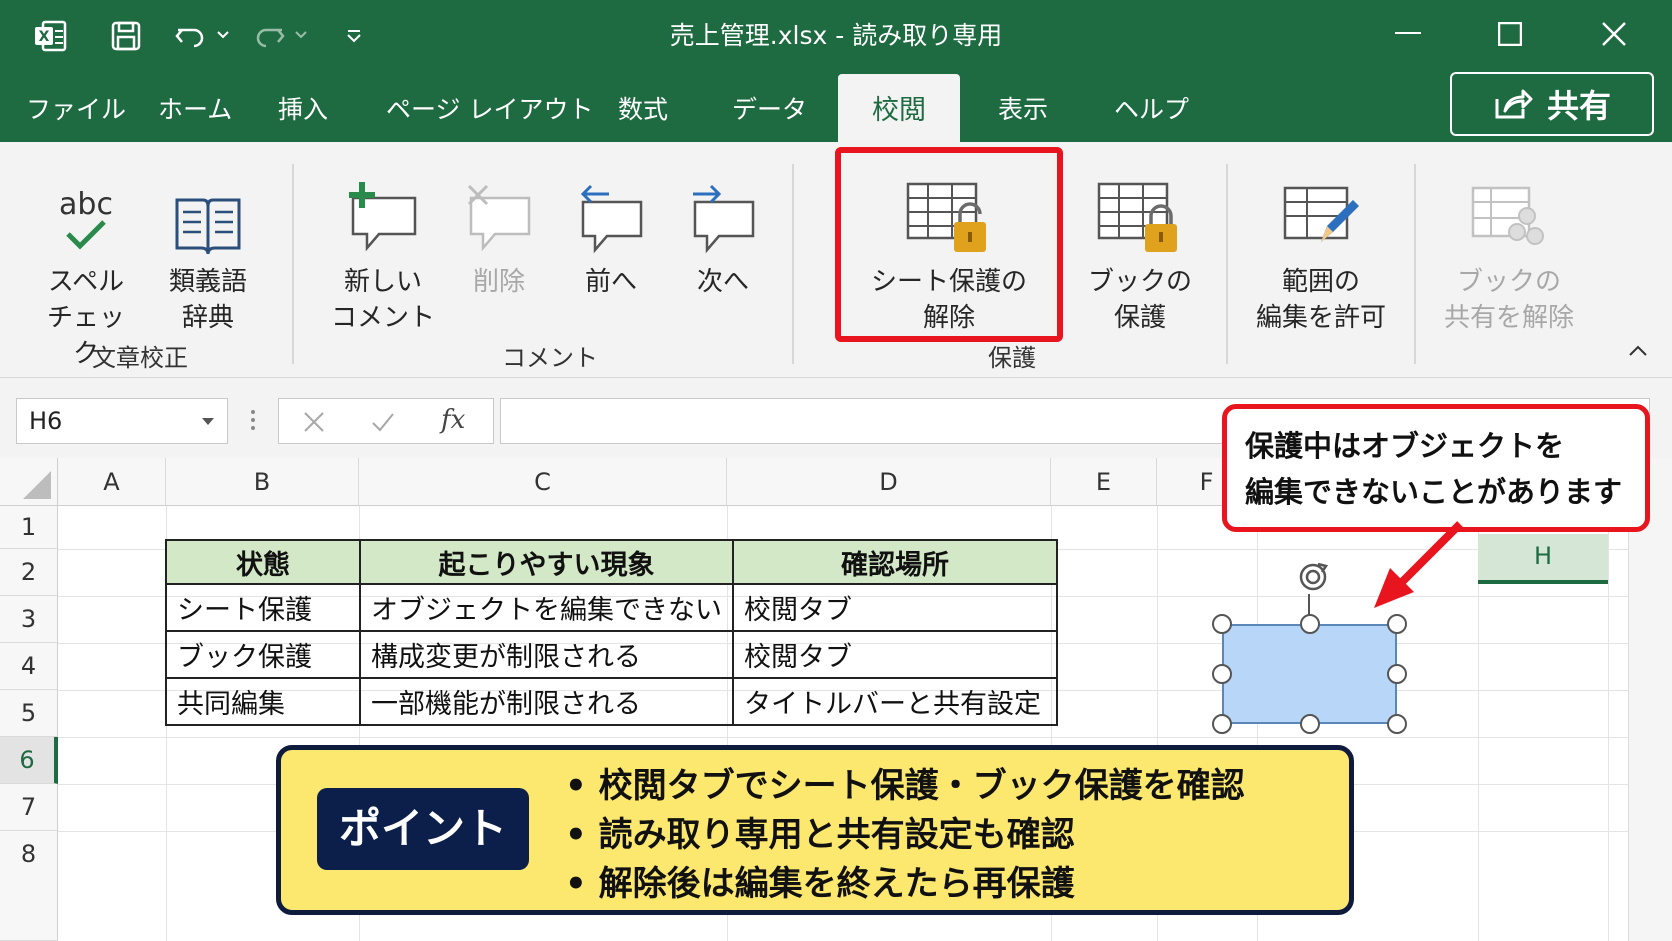  Describe the element at coordinates (383, 217) in the screenshot. I see `new-comment-icon` at that location.